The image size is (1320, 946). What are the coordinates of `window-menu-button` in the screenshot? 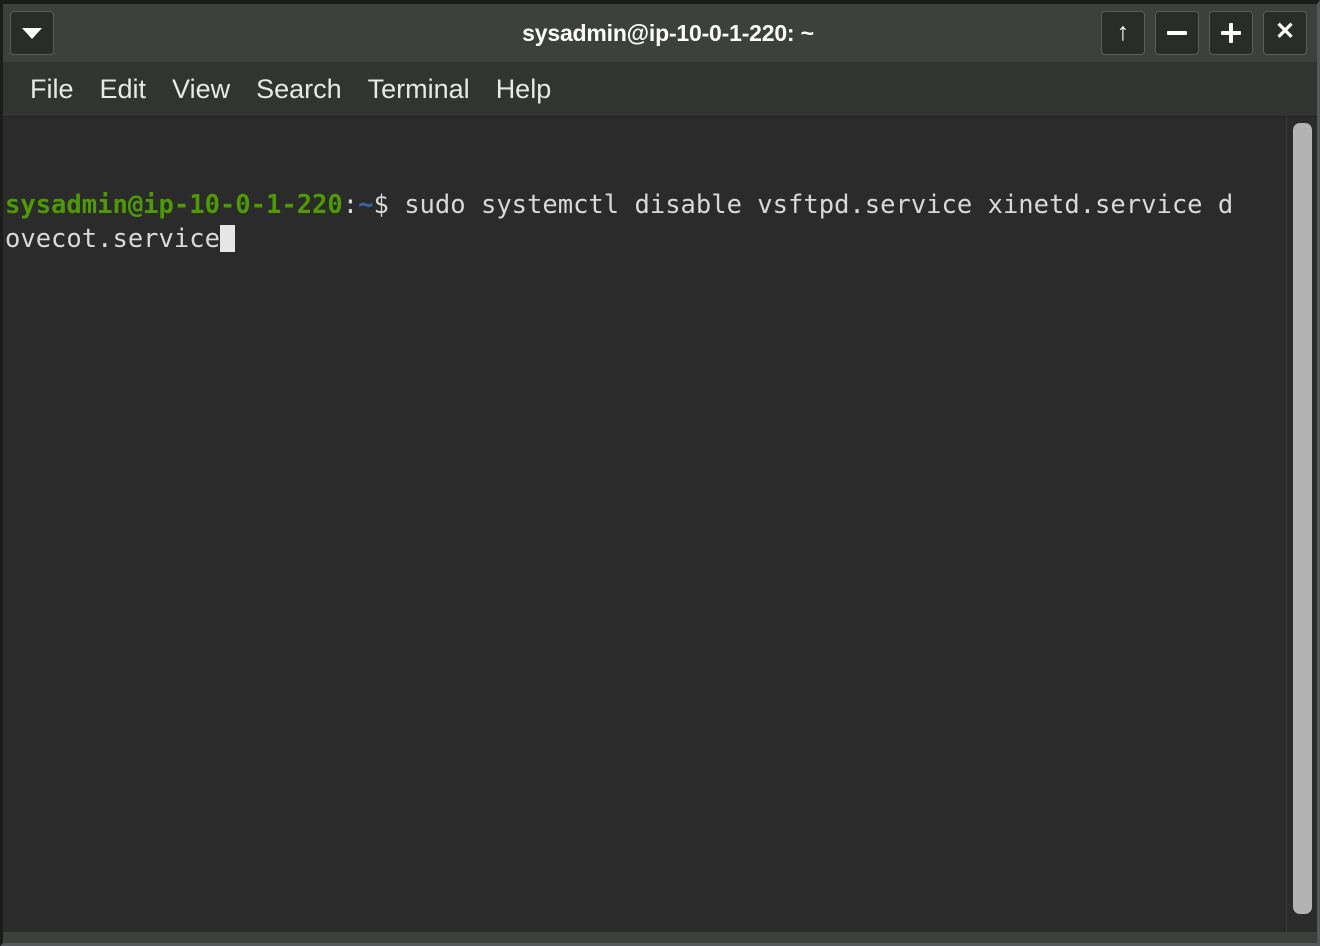 It's located at (32, 33).